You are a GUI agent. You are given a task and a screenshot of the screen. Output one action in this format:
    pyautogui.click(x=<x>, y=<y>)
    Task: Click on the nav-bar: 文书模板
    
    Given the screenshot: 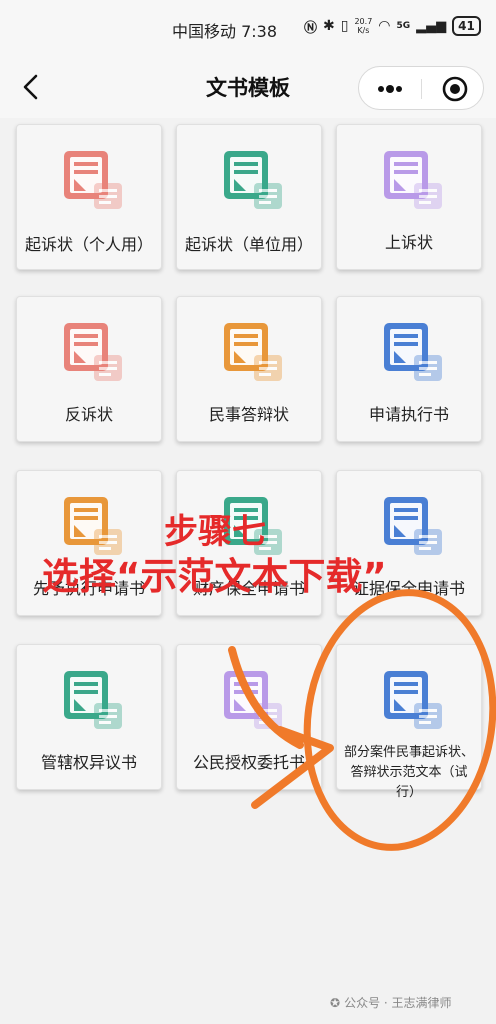 What is the action you would take?
    pyautogui.click(x=248, y=88)
    